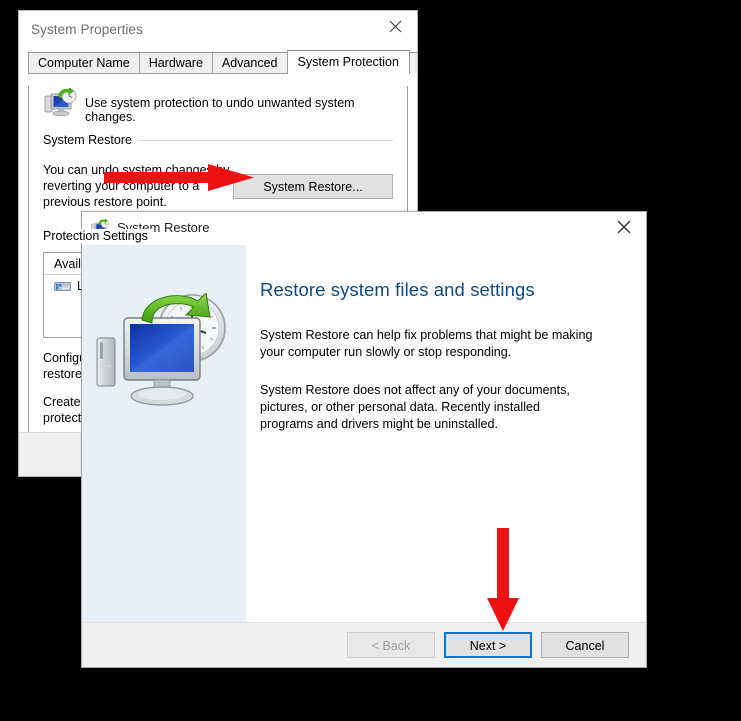 The image size is (741, 721). Describe the element at coordinates (412, 62) in the screenshot. I see `tab-remote: Remote` at that location.